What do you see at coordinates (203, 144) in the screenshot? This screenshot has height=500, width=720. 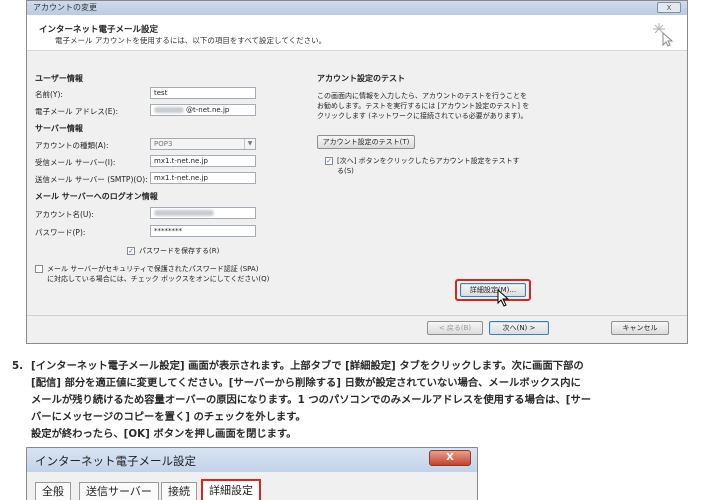 I see `account-type-select: POP3 ▼` at bounding box center [203, 144].